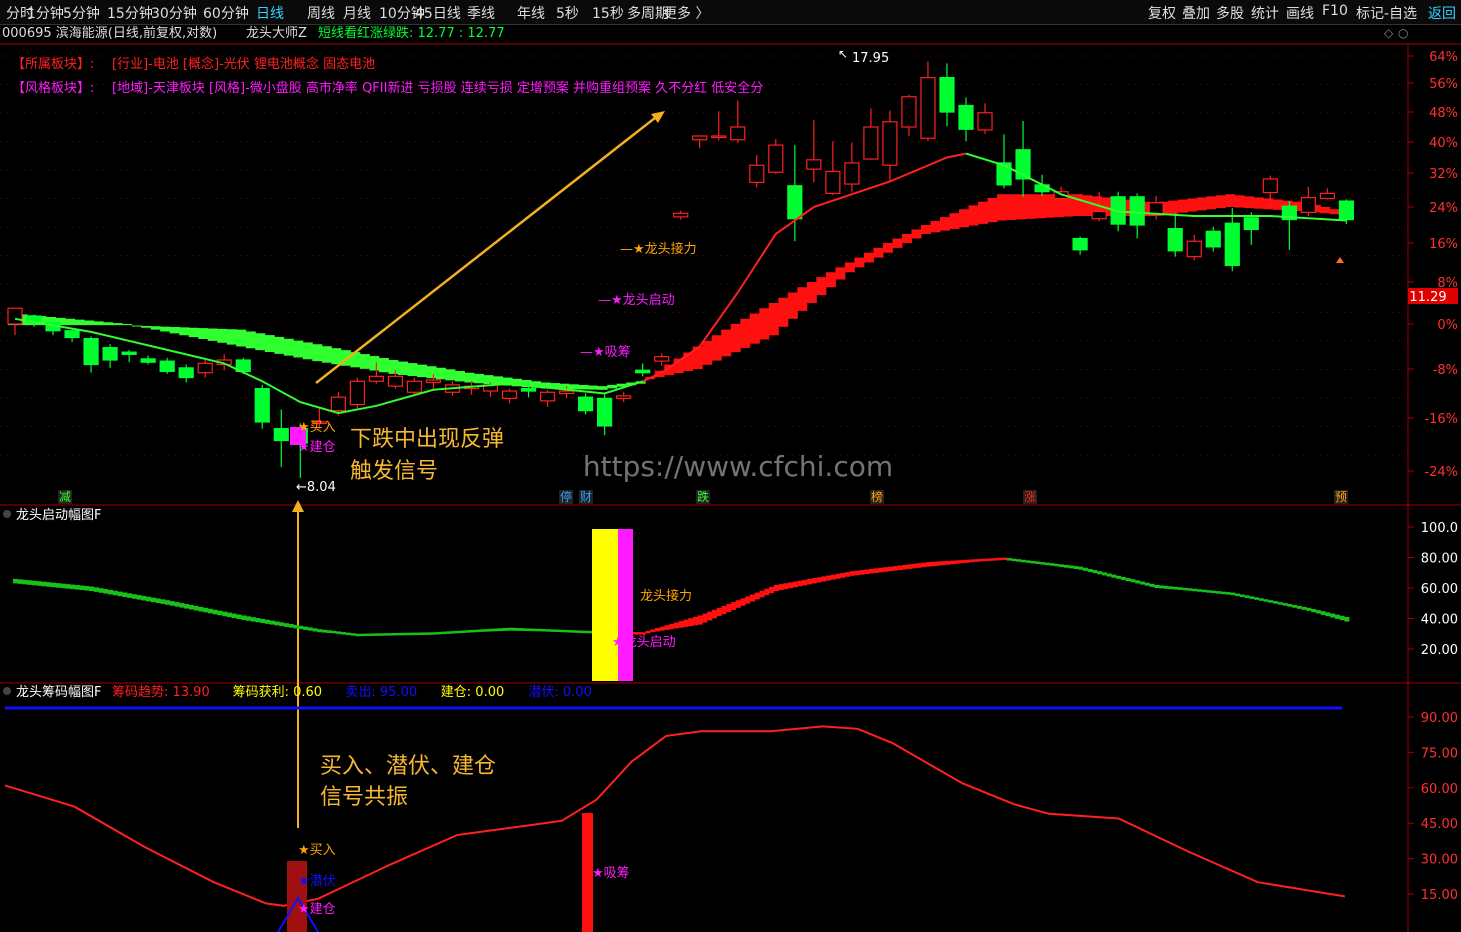 The height and width of the screenshot is (932, 1461). I want to click on period-6: 日线, so click(270, 13).